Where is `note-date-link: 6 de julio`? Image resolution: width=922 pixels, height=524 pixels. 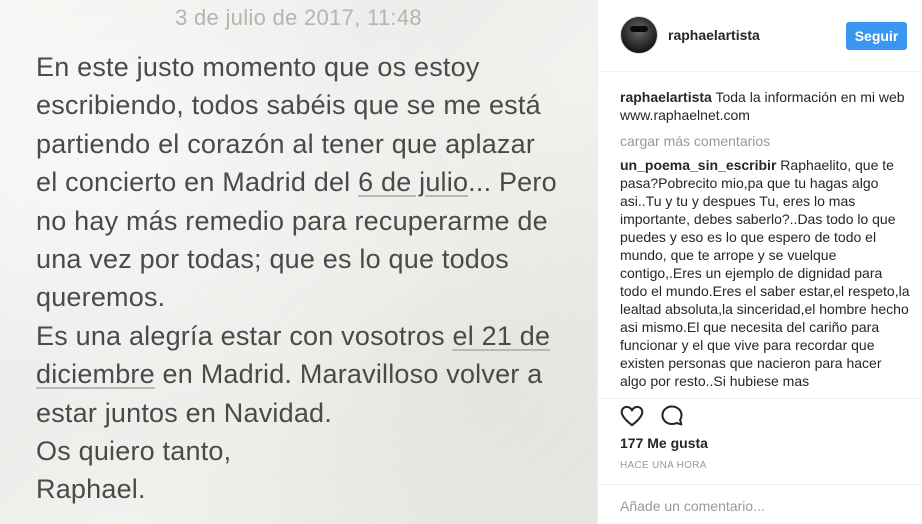
note-date-link: 6 de julio is located at coordinates (413, 182).